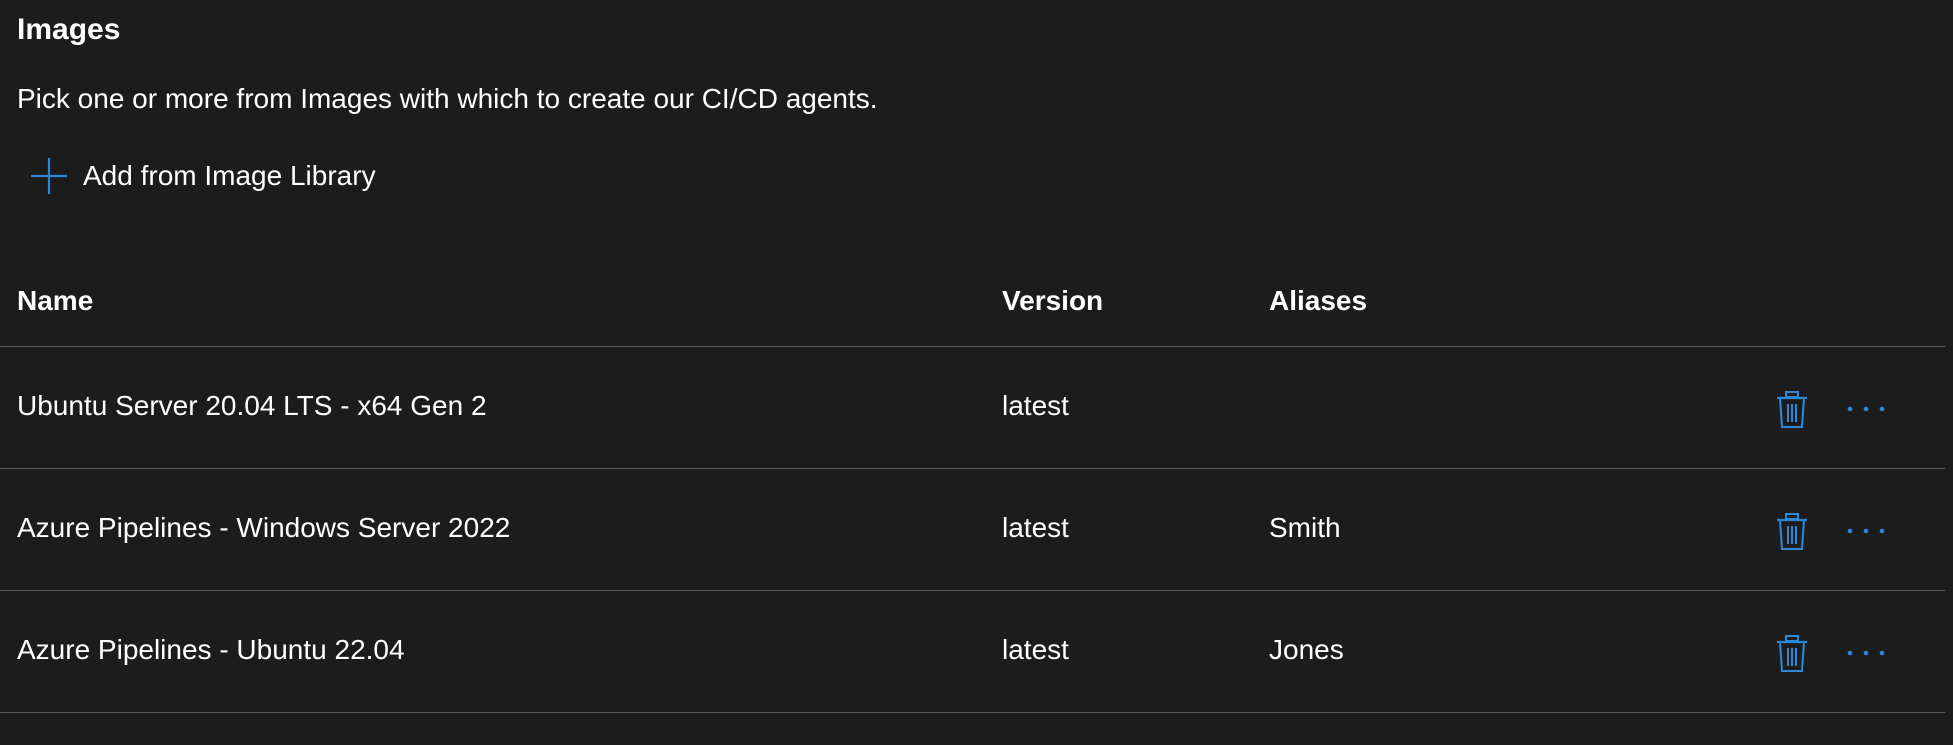  Describe the element at coordinates (55, 301) in the screenshot. I see `column-header-name: Name` at that location.